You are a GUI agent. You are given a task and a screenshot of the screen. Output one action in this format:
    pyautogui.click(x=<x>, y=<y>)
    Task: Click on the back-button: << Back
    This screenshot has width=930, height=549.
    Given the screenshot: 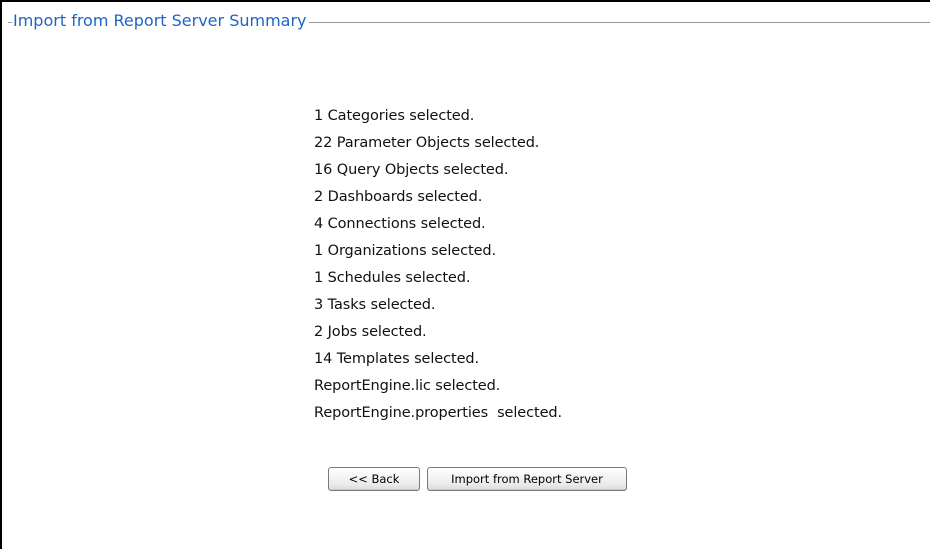 What is the action you would take?
    pyautogui.click(x=374, y=479)
    